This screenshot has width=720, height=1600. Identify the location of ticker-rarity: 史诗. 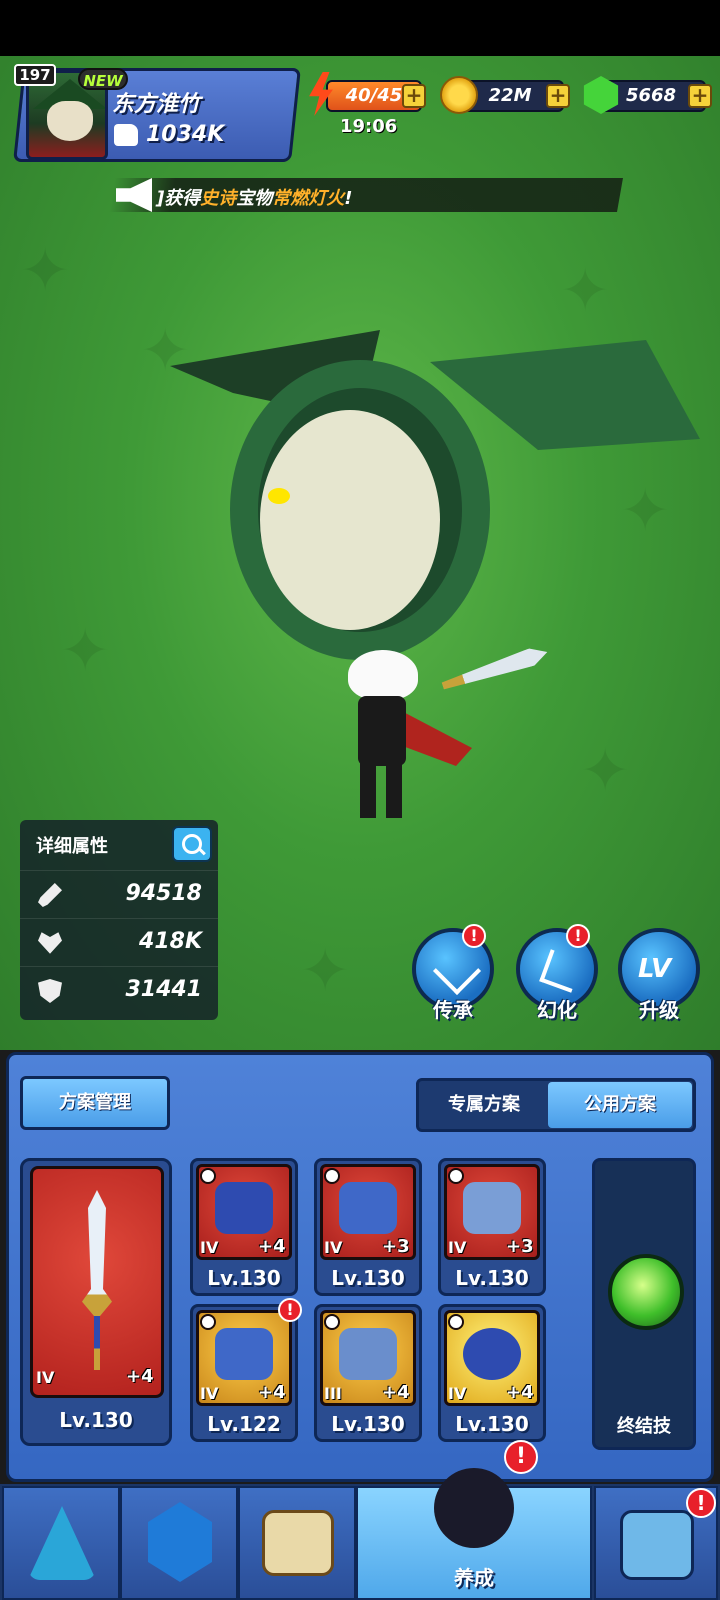
(218, 198).